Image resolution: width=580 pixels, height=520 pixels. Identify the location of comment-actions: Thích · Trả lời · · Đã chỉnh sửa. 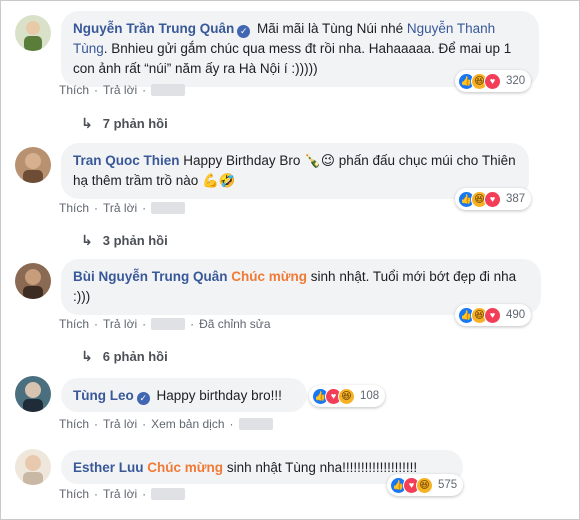
(165, 324).